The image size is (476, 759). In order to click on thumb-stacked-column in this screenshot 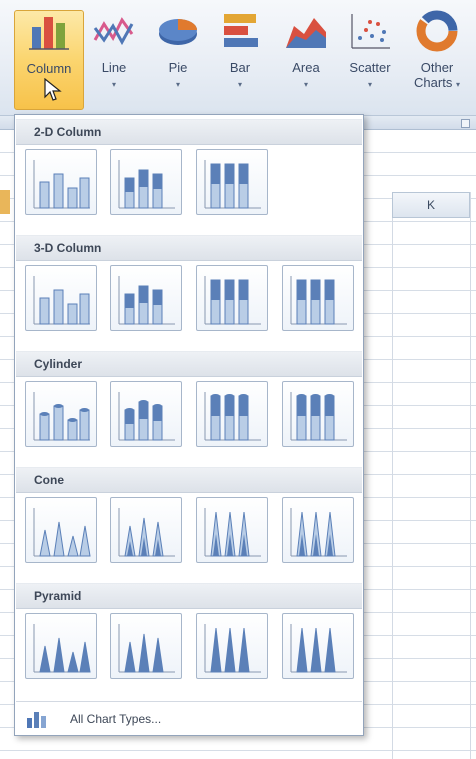, I will do `click(146, 182)`.